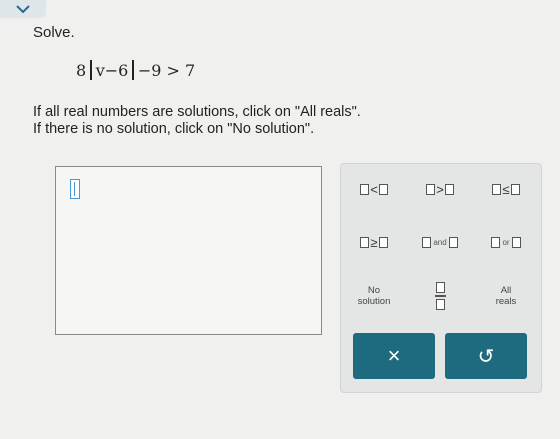  I want to click on all-reals-button: All reals, so click(506, 296).